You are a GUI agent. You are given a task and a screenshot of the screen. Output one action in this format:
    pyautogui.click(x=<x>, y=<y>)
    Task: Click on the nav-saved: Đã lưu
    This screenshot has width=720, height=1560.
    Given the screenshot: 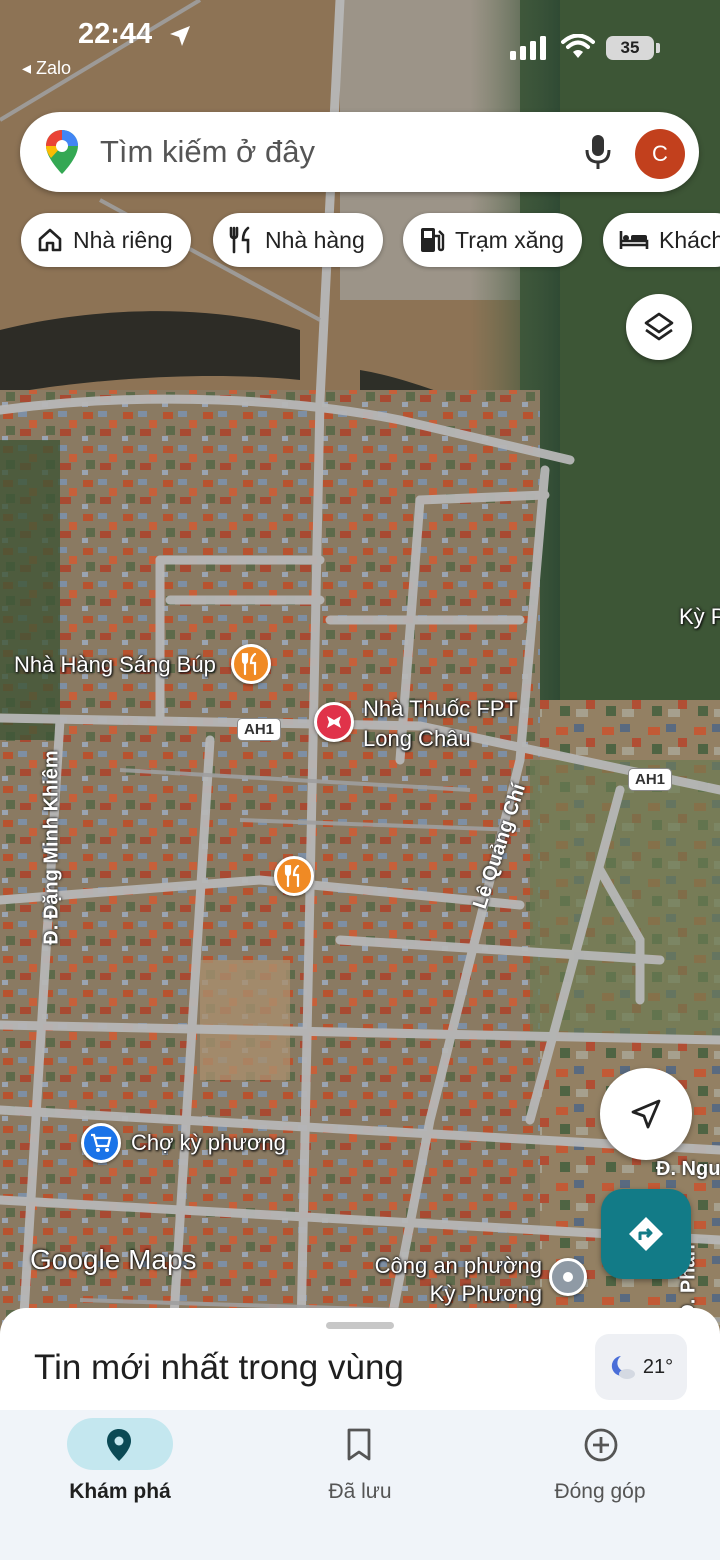 What is the action you would take?
    pyautogui.click(x=360, y=1485)
    